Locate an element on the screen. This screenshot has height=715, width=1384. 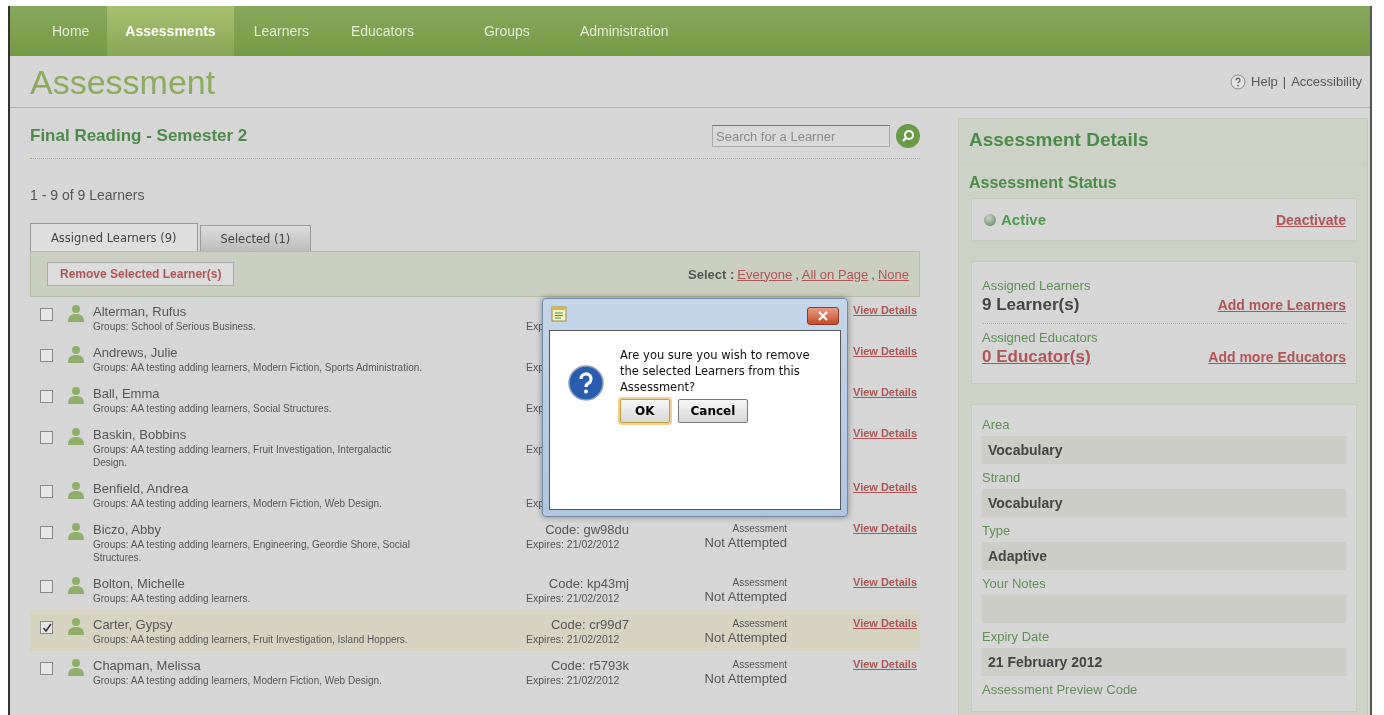
learner-groups: Groups: AA testing adding learners, Engineering, Geordie Shore, Social Structures. is located at coordinates (260, 551).